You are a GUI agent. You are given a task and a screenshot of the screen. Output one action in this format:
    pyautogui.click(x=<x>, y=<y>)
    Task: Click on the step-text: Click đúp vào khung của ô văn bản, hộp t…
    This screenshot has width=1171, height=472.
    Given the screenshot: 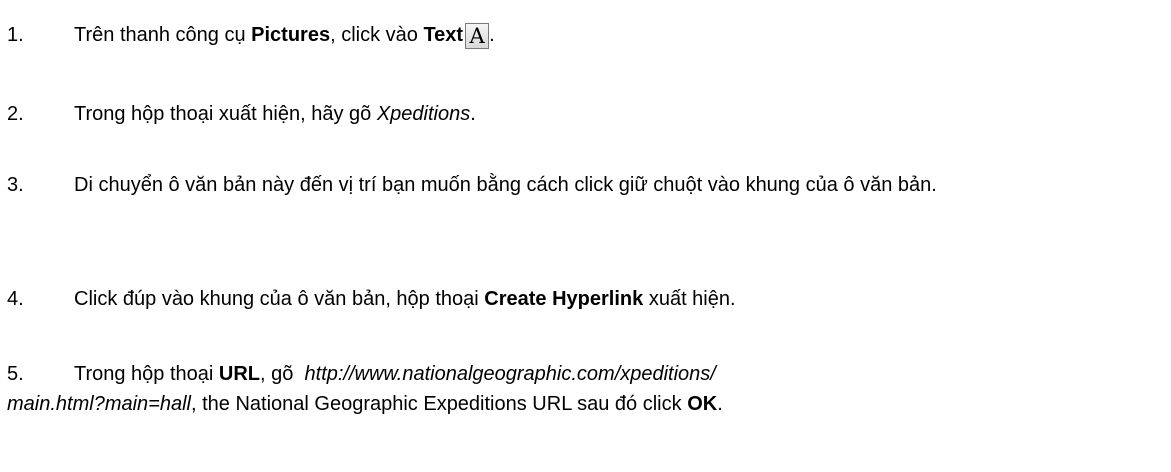 What is the action you would take?
    pyautogui.click(x=279, y=299)
    